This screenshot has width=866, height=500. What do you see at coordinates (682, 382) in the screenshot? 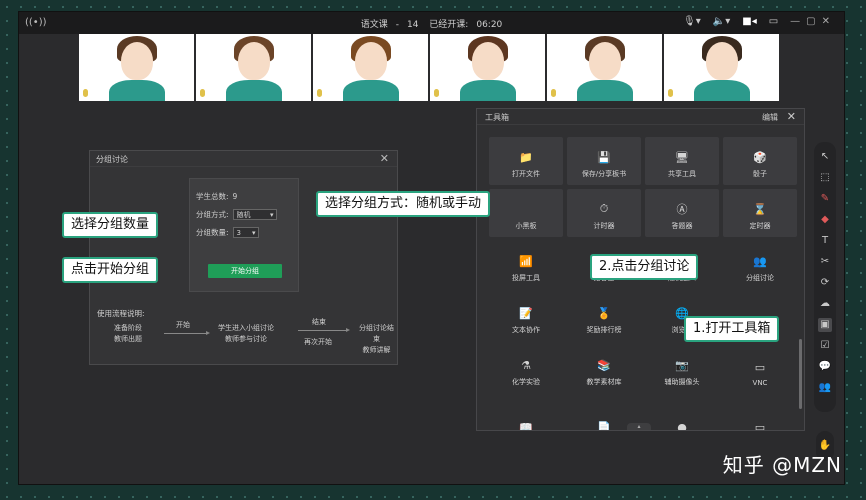
I see `tool-label: 辅助摄像头` at bounding box center [682, 382].